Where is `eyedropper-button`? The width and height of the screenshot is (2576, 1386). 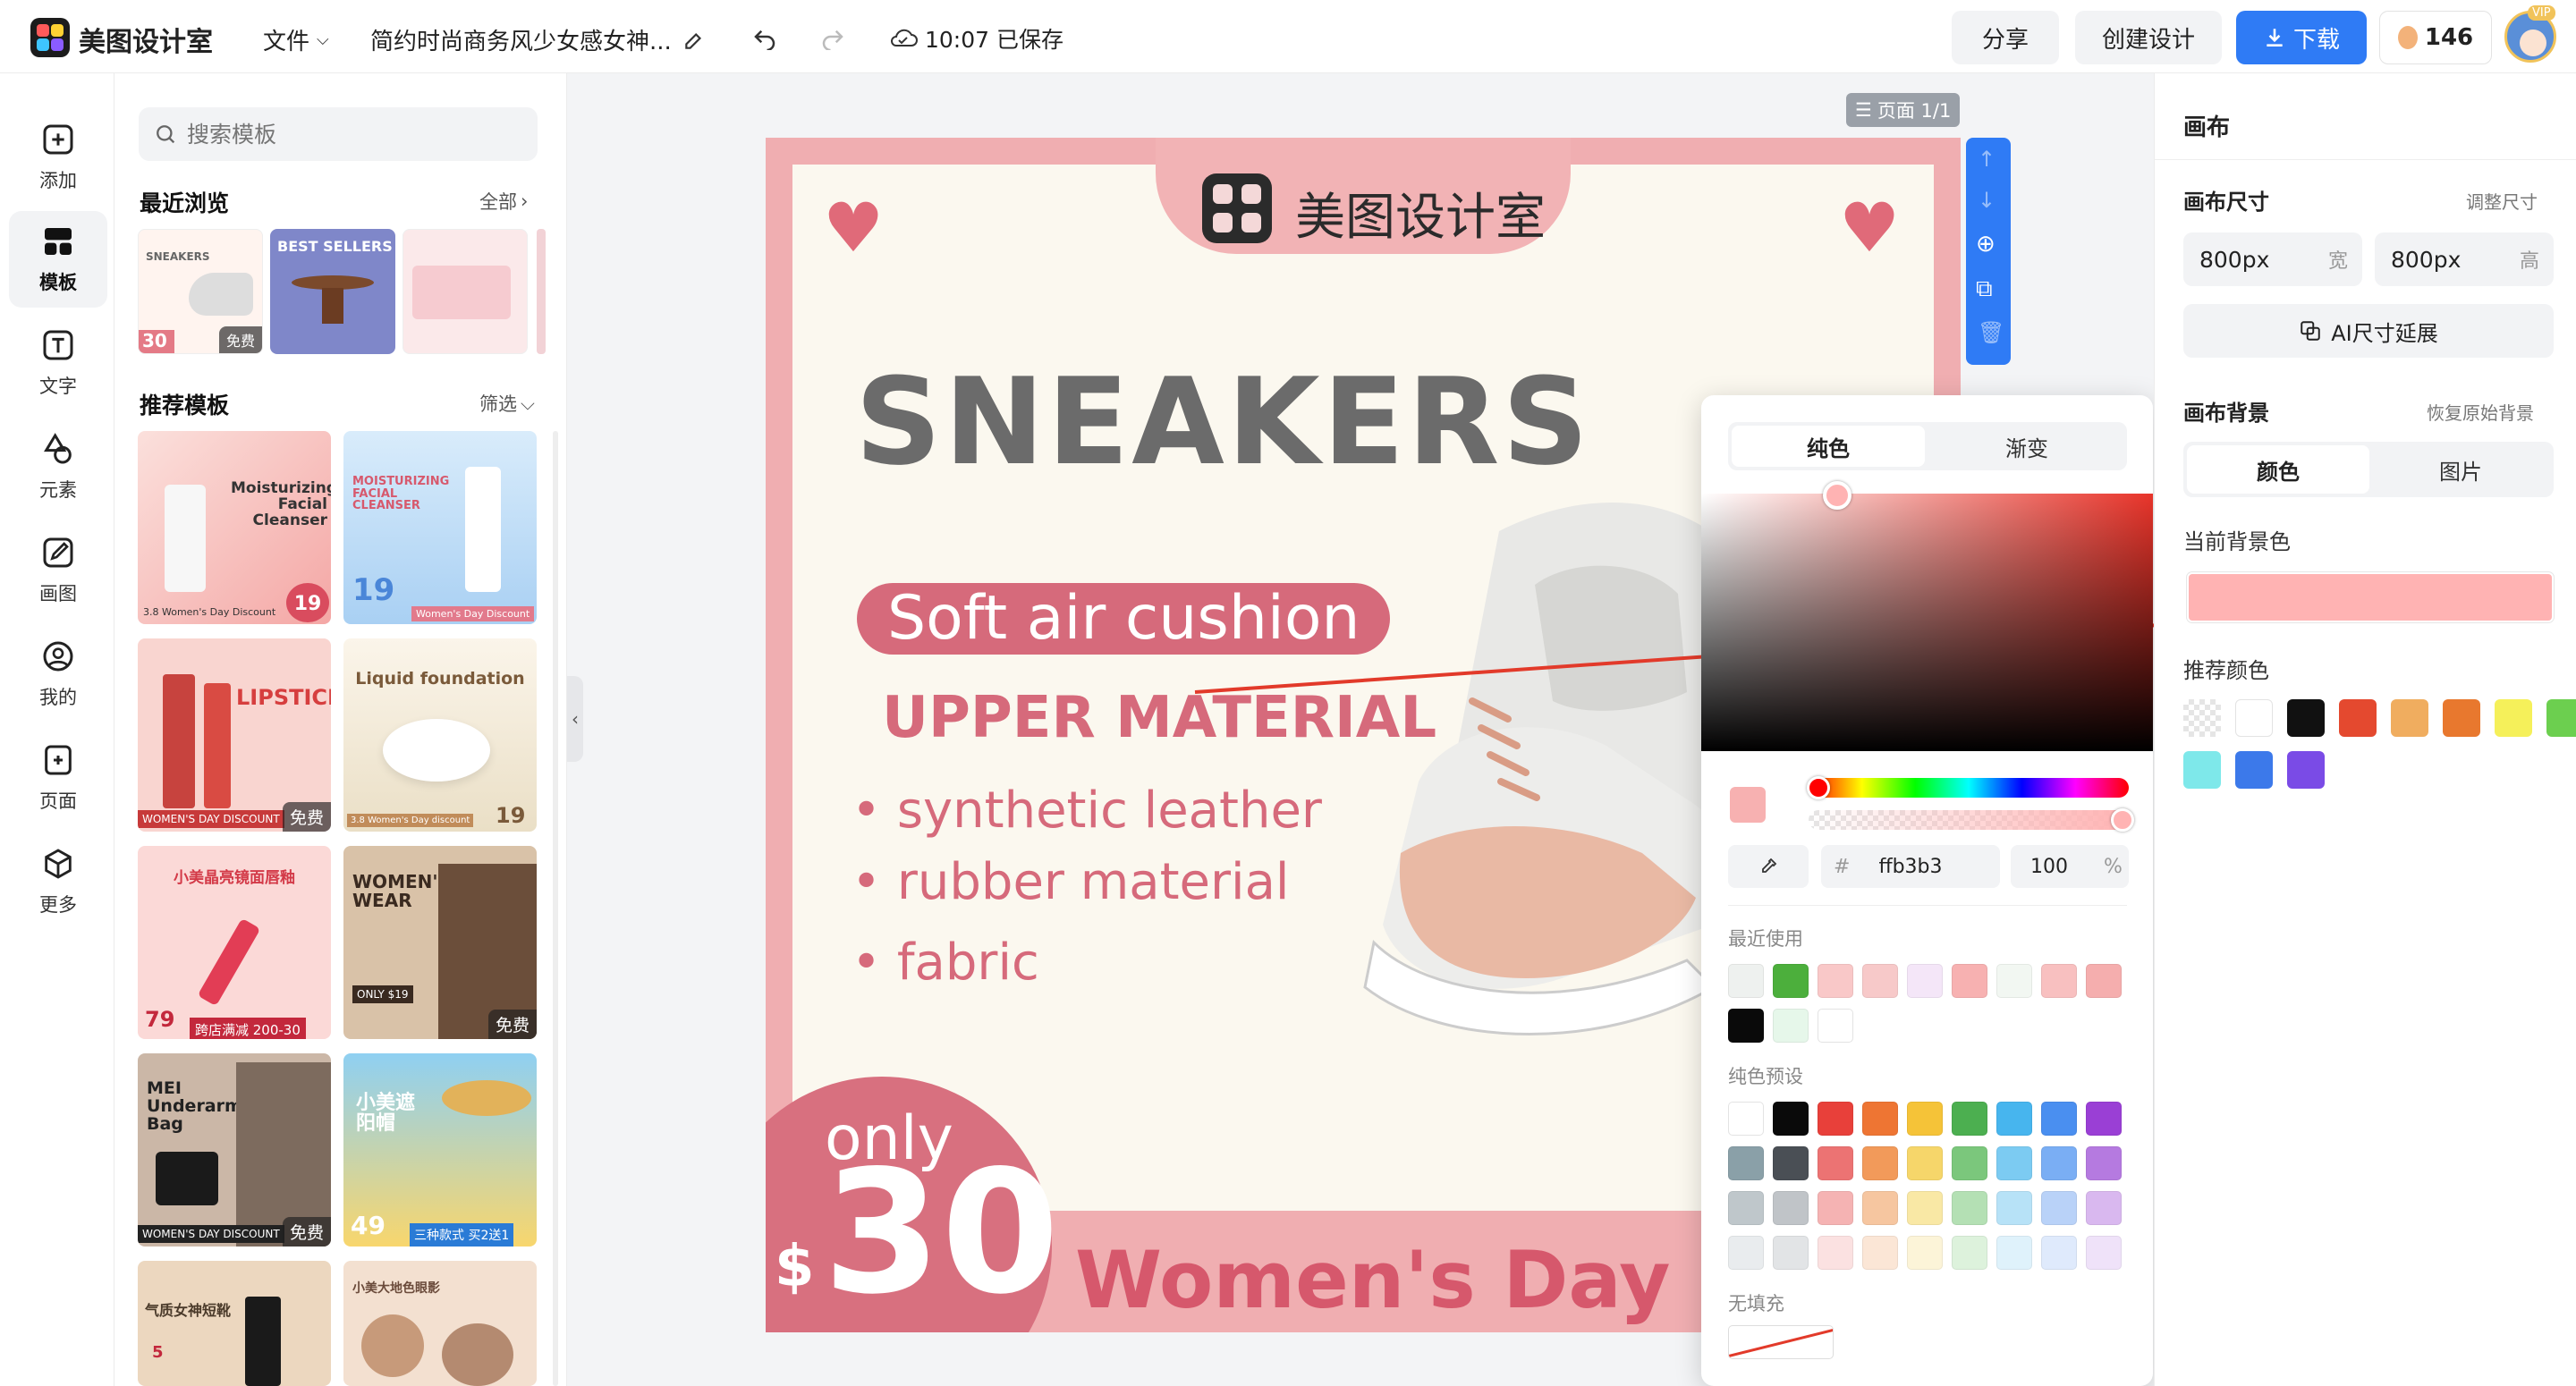
eyedropper-button is located at coordinates (1768, 866).